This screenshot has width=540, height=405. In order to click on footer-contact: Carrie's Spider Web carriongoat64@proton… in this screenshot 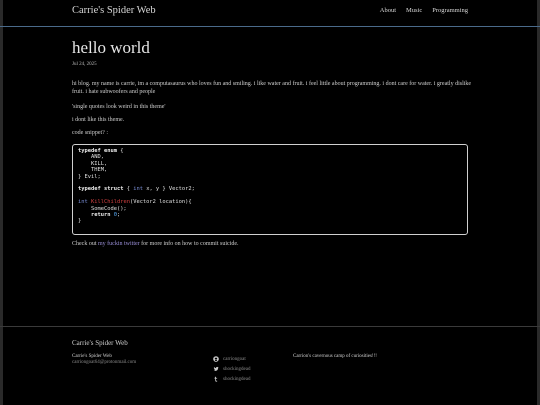, I will do `click(104, 360)`.